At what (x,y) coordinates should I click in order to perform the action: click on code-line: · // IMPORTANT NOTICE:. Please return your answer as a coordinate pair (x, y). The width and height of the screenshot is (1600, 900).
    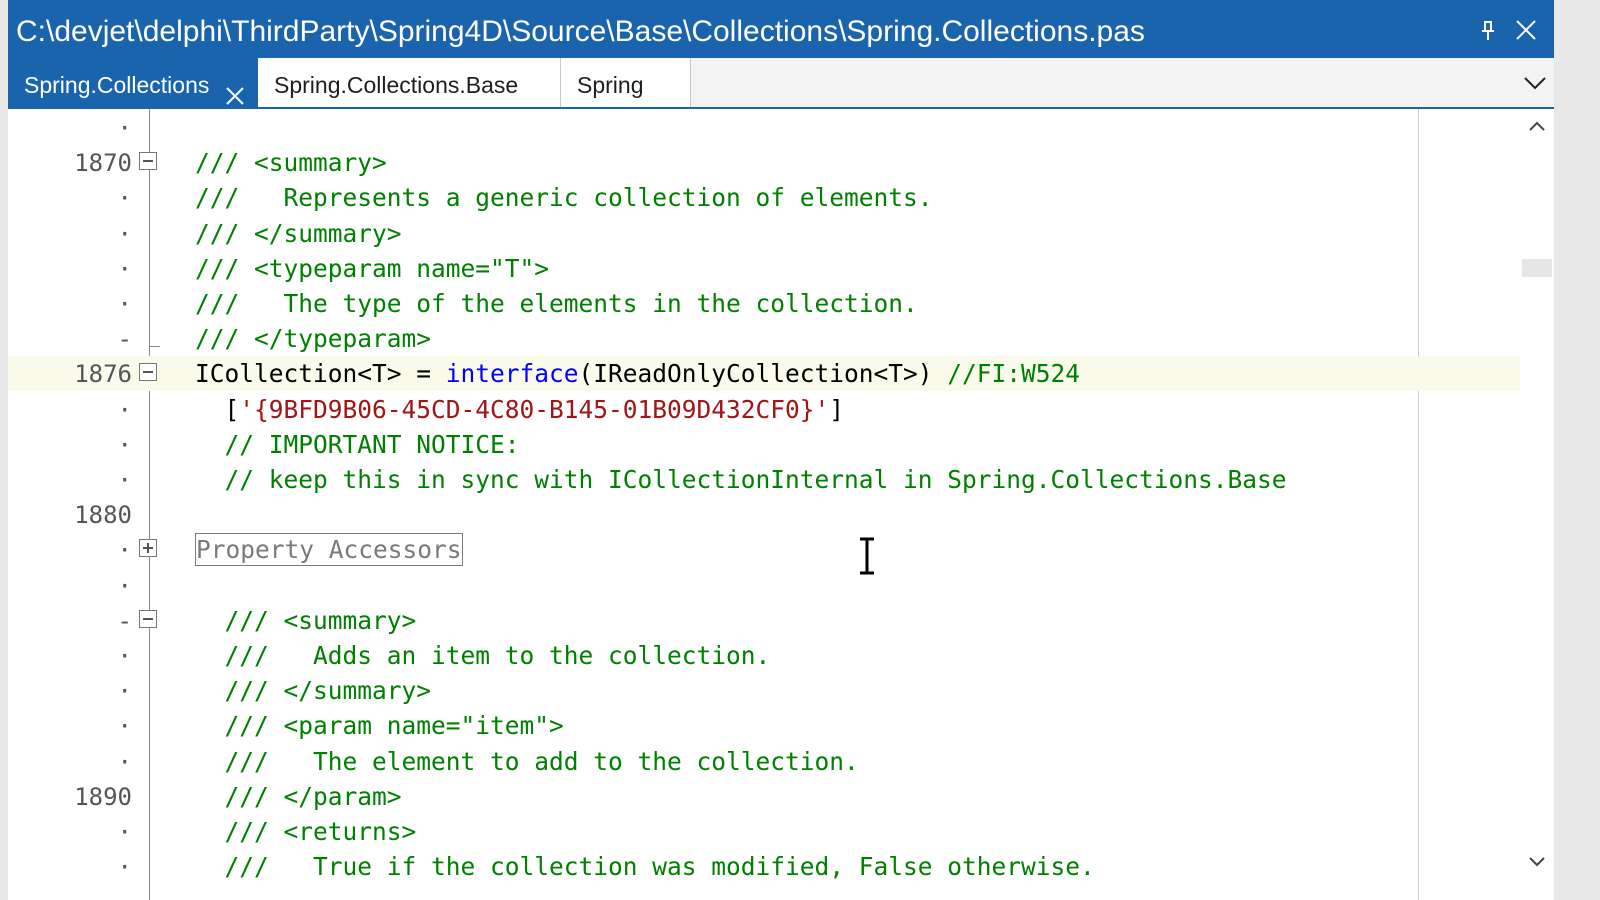
    Looking at the image, I should click on (764, 444).